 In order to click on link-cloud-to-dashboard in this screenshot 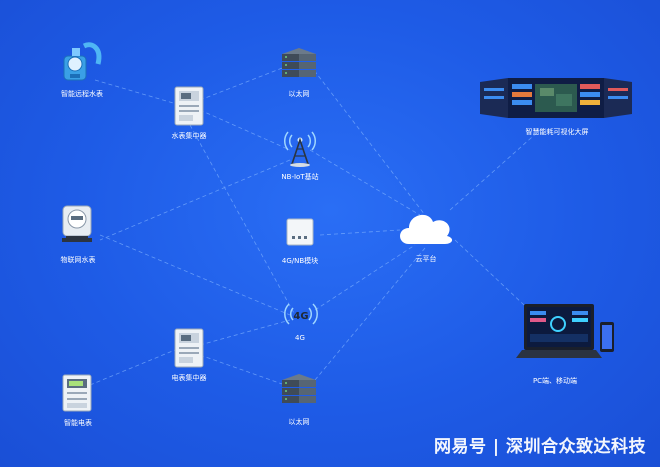, I will do `click(495, 170)`.